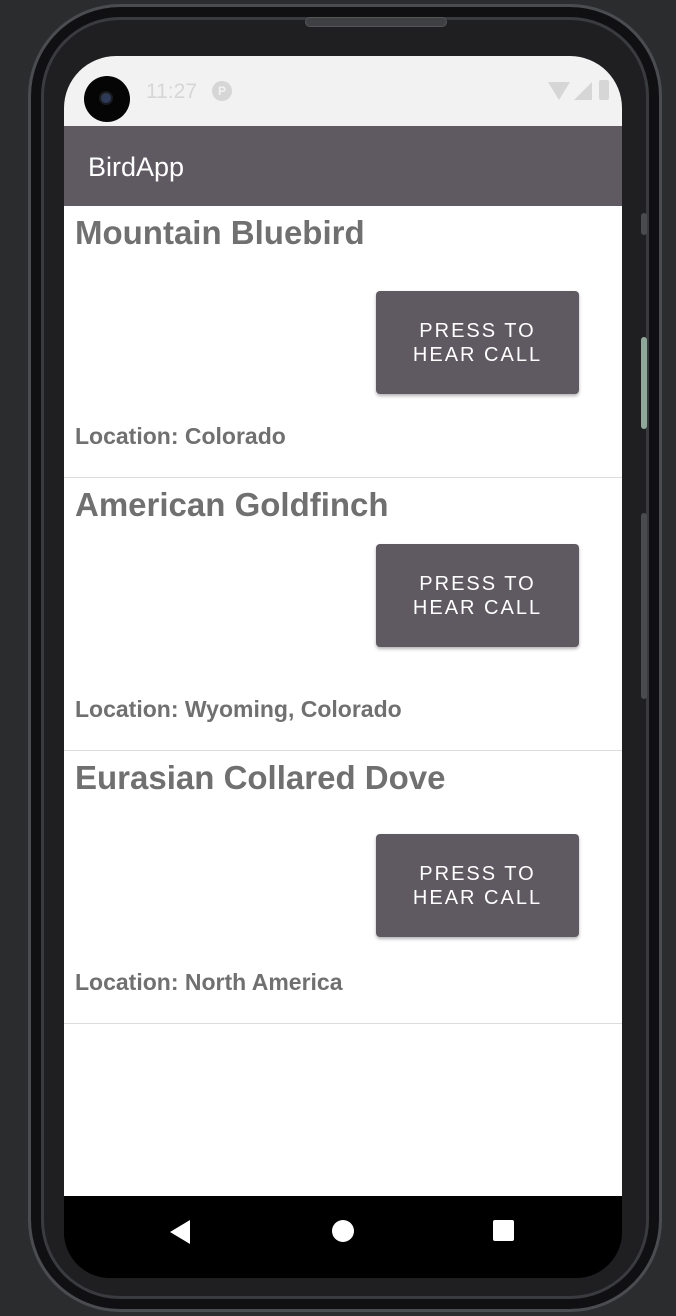 This screenshot has width=676, height=1316. What do you see at coordinates (220, 232) in the screenshot?
I see `bird-name: Mountain Bluebird` at bounding box center [220, 232].